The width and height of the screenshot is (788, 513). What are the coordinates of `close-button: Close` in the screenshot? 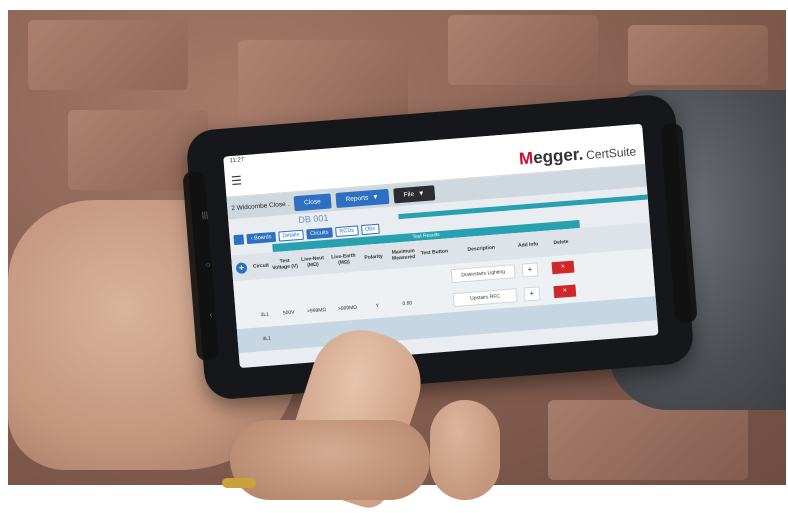 It's located at (312, 201).